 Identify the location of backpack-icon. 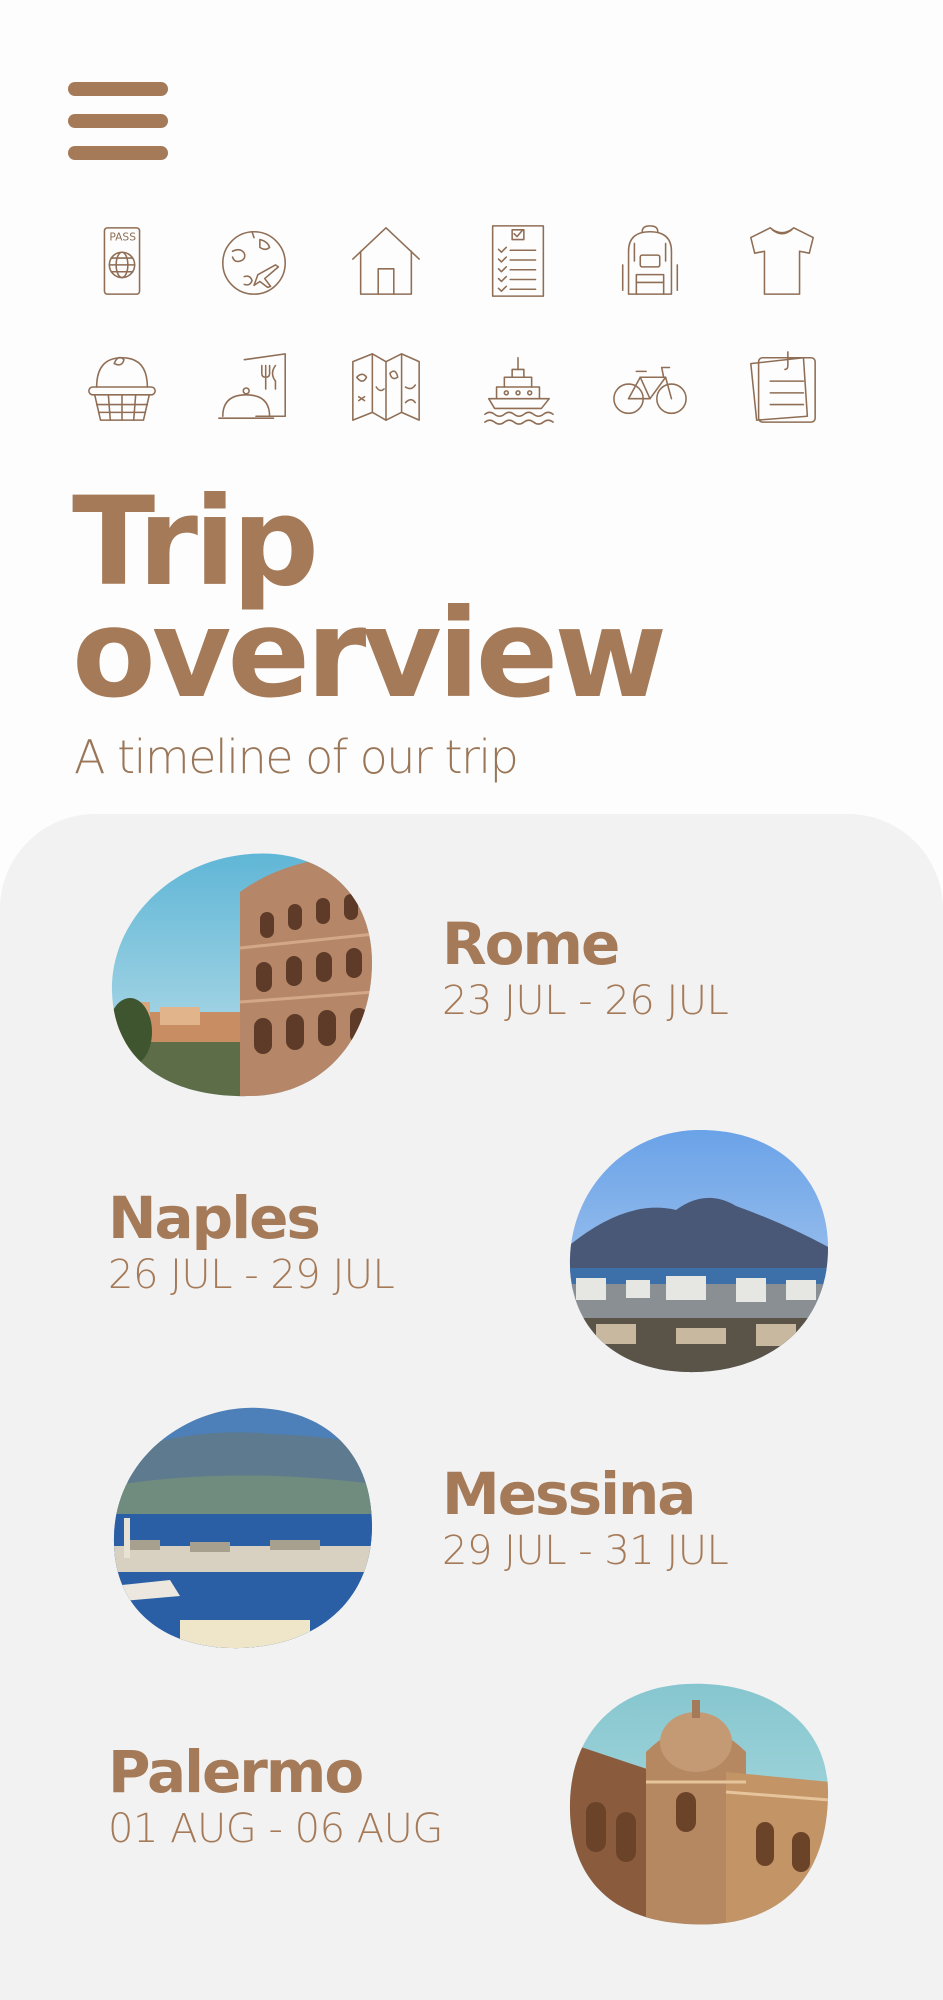
(650, 261).